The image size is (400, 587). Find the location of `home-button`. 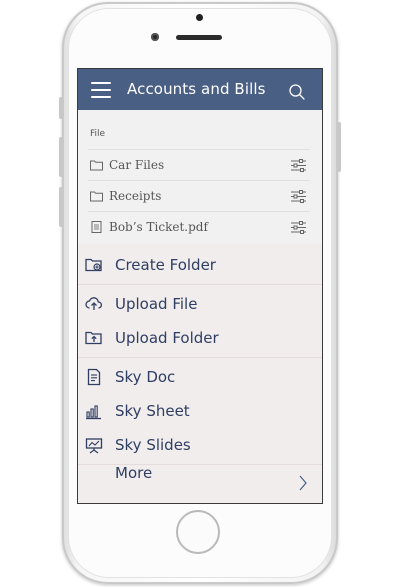

home-button is located at coordinates (198, 532).